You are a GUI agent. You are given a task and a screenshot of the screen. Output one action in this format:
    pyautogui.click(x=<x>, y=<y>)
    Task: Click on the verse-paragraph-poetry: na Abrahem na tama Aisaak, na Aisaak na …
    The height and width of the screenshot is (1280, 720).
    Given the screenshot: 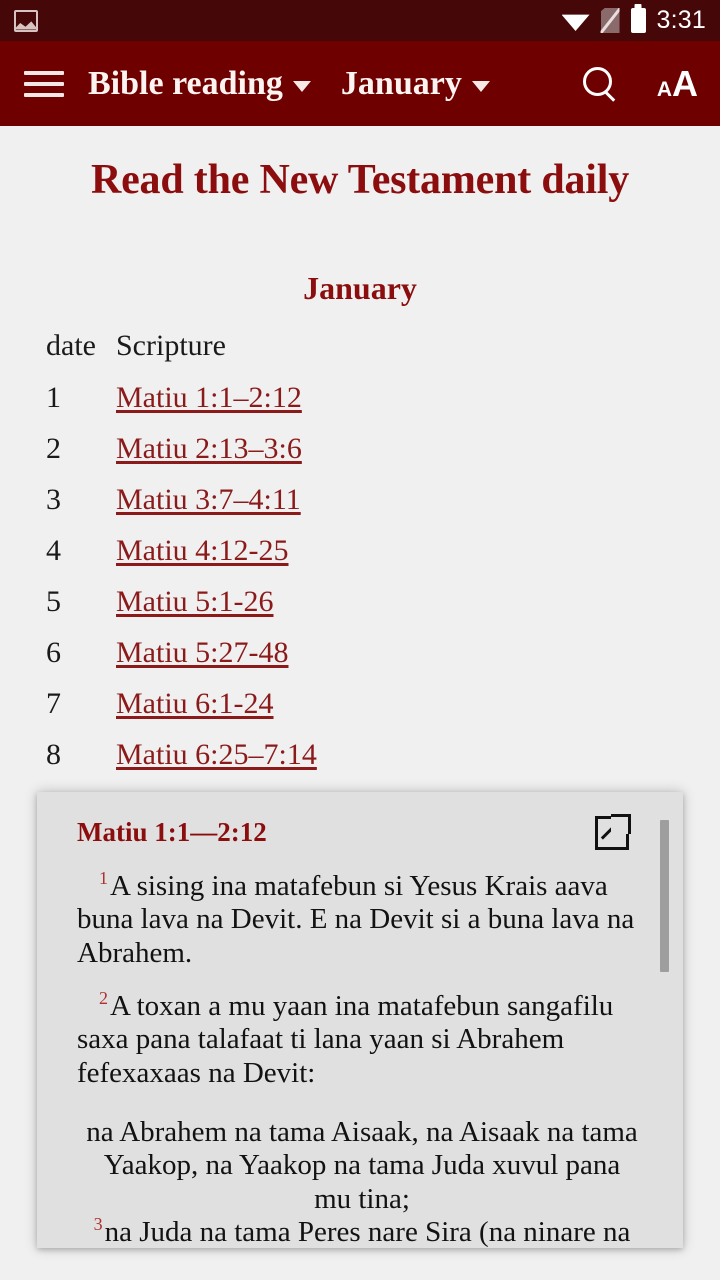 What is the action you would take?
    pyautogui.click(x=362, y=1166)
    